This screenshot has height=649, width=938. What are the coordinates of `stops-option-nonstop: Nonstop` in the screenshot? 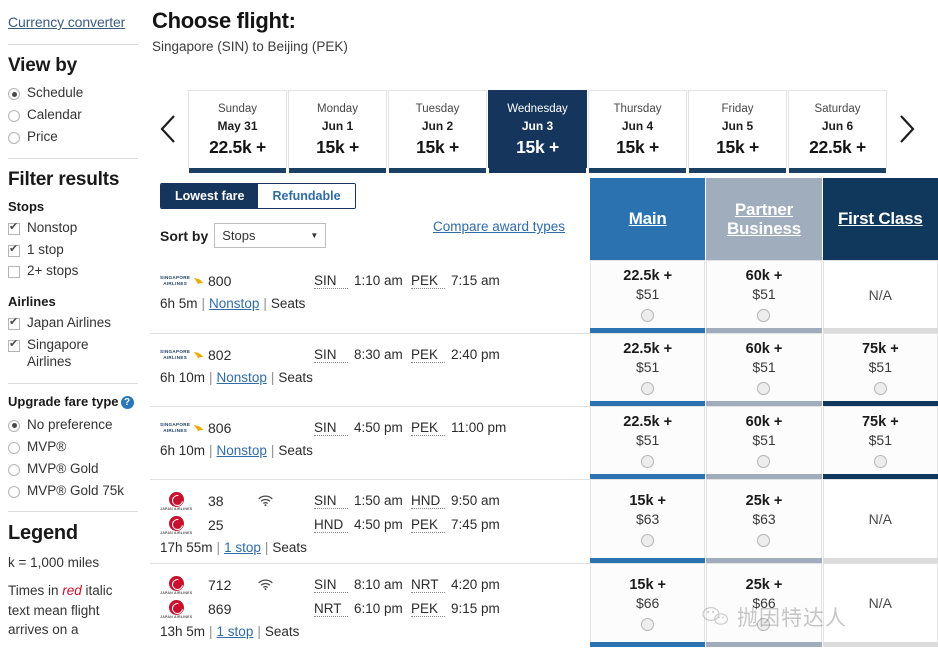 It's located at (73, 228).